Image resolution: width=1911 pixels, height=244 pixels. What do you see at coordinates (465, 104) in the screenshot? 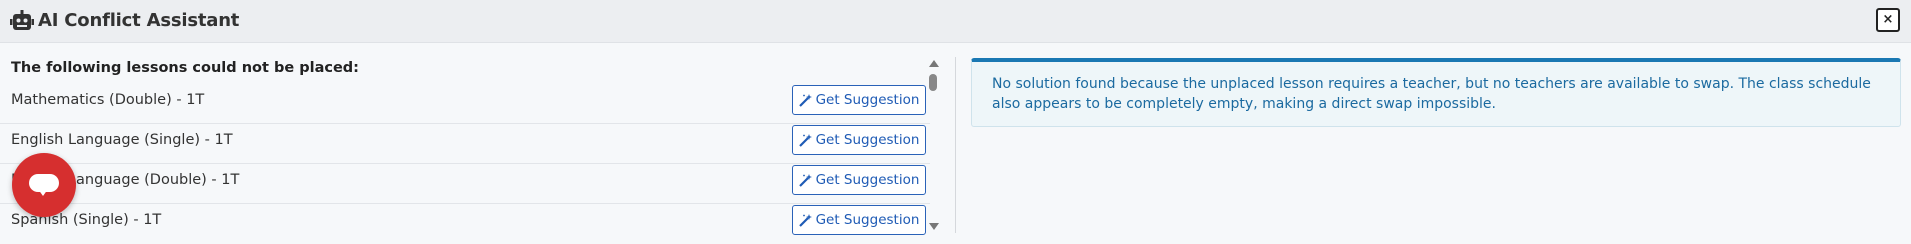
I see `lesson-row: Mathematics (Double) - 1T Get Suggestion` at bounding box center [465, 104].